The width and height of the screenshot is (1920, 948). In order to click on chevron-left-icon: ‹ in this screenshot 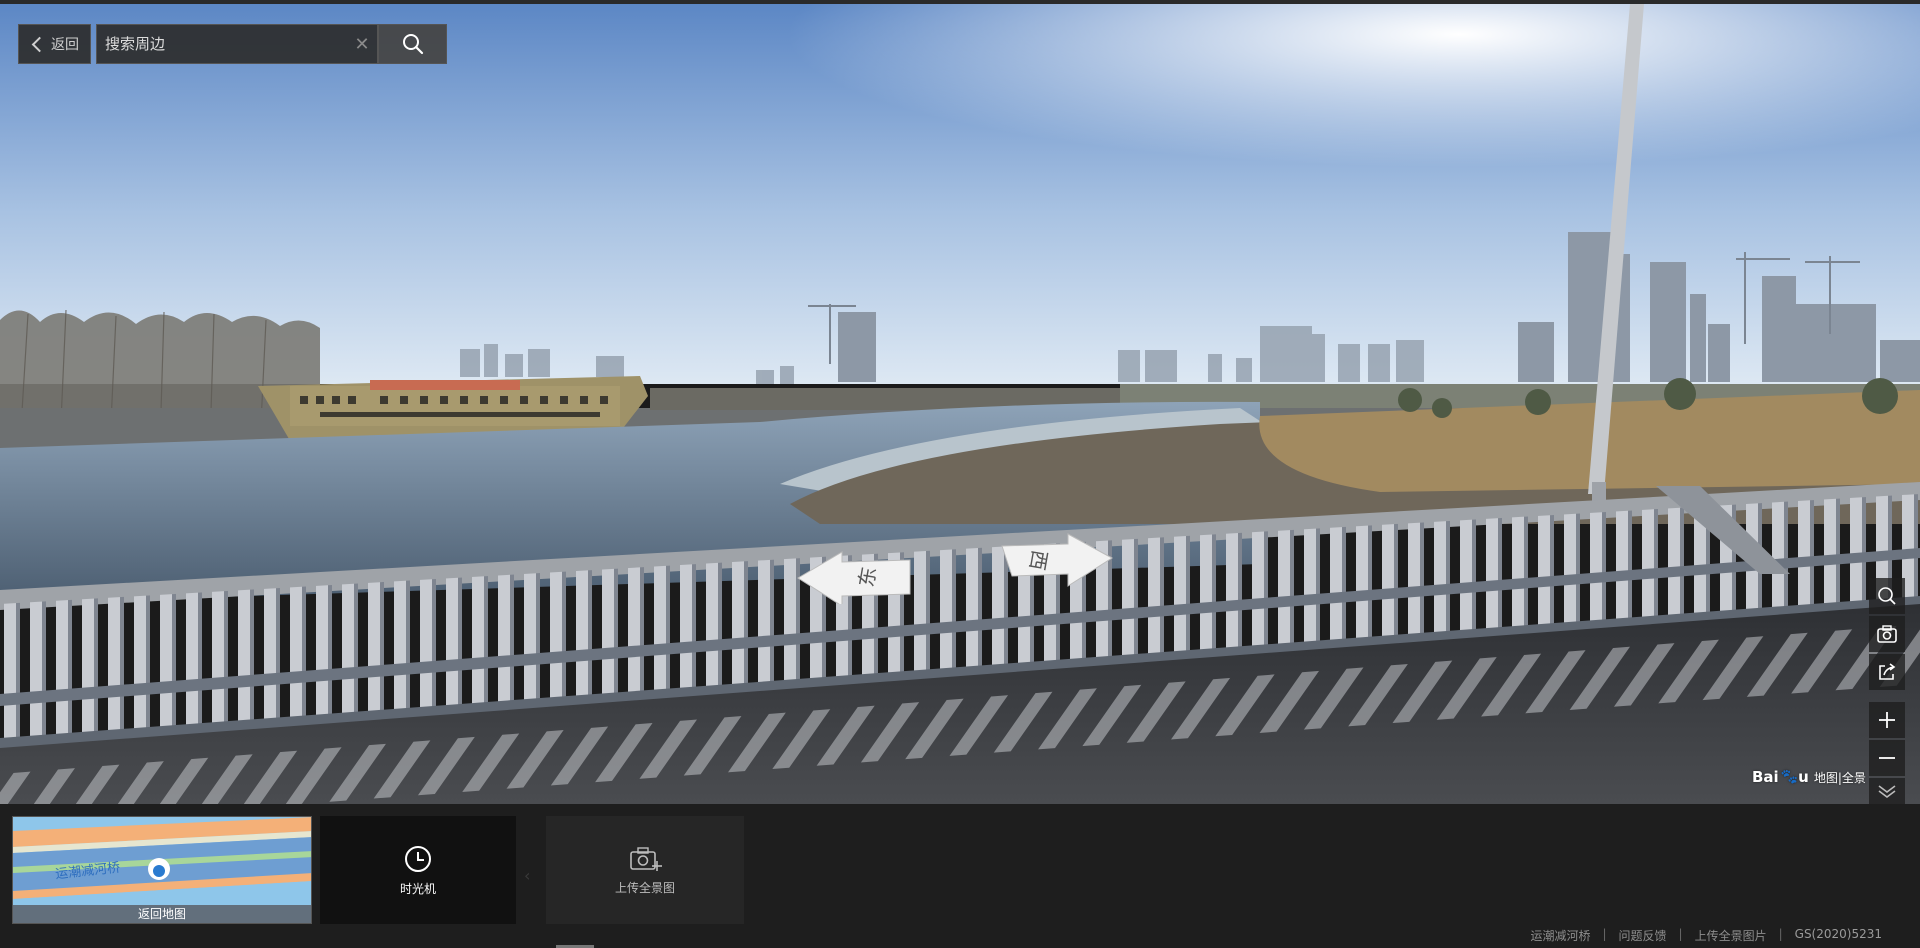, I will do `click(527, 875)`.